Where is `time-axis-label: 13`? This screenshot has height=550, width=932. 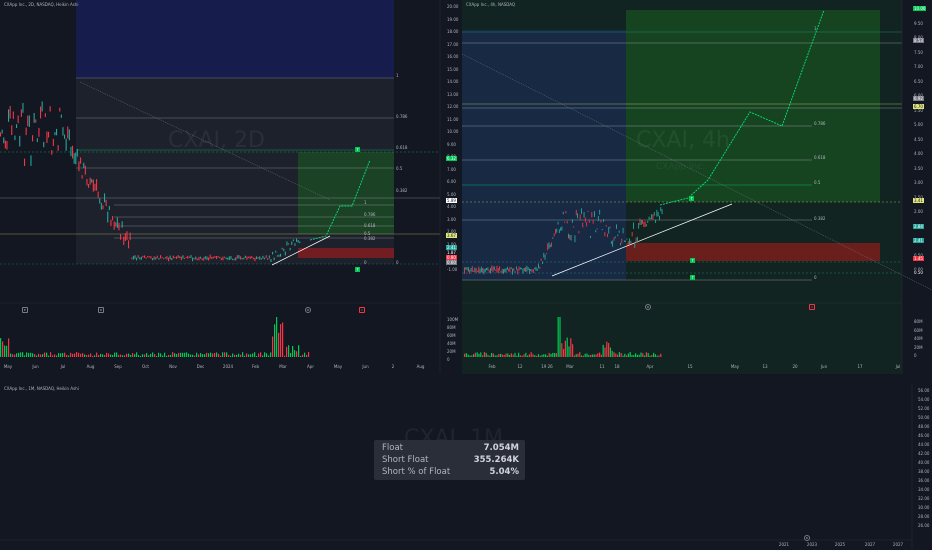
time-axis-label: 13 is located at coordinates (765, 366).